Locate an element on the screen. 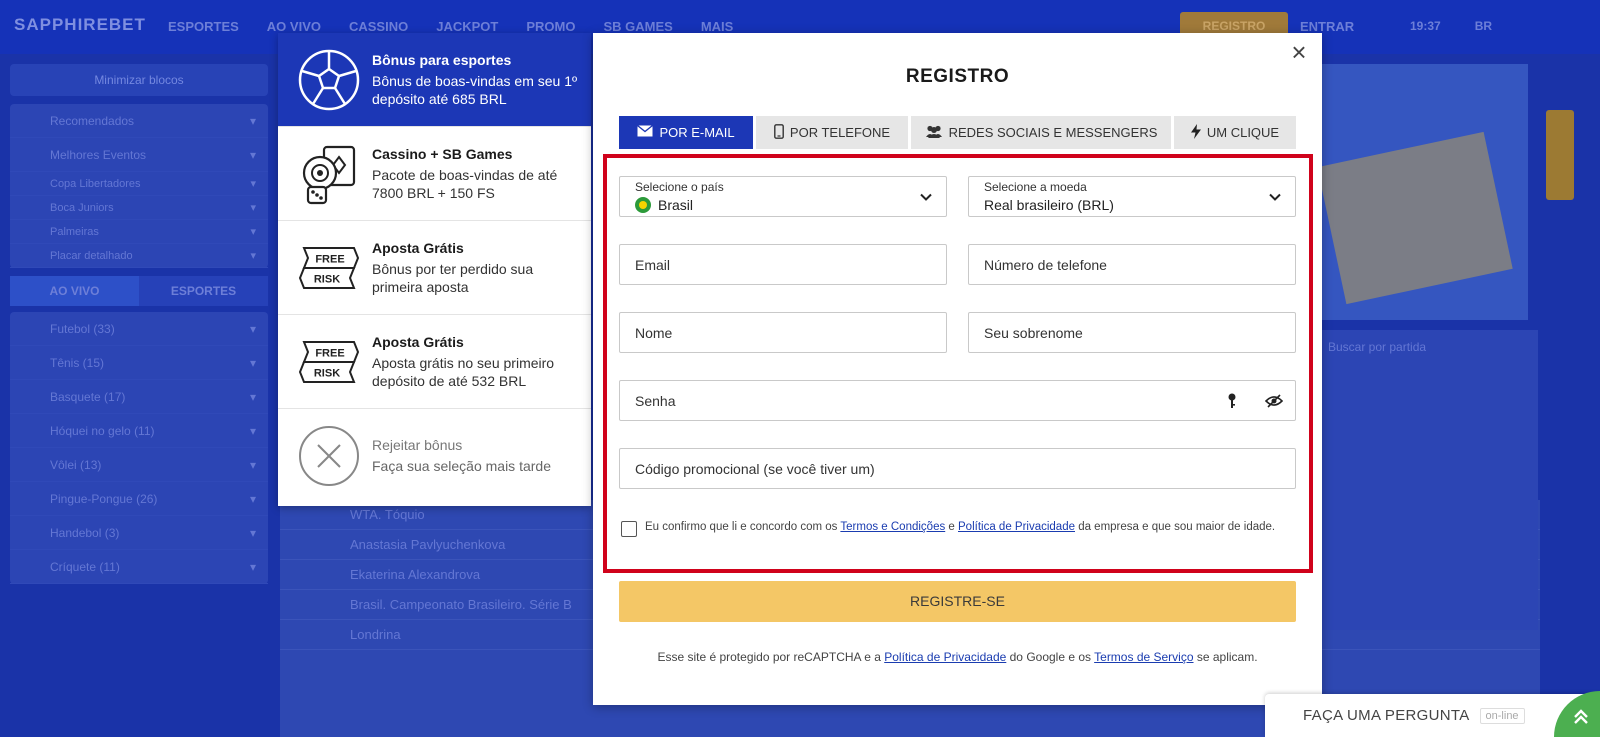 The height and width of the screenshot is (737, 1600). people-icon is located at coordinates (934, 133).